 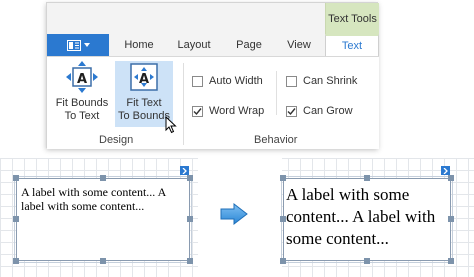 I want to click on can-grow-label: Can Grow, so click(x=328, y=111).